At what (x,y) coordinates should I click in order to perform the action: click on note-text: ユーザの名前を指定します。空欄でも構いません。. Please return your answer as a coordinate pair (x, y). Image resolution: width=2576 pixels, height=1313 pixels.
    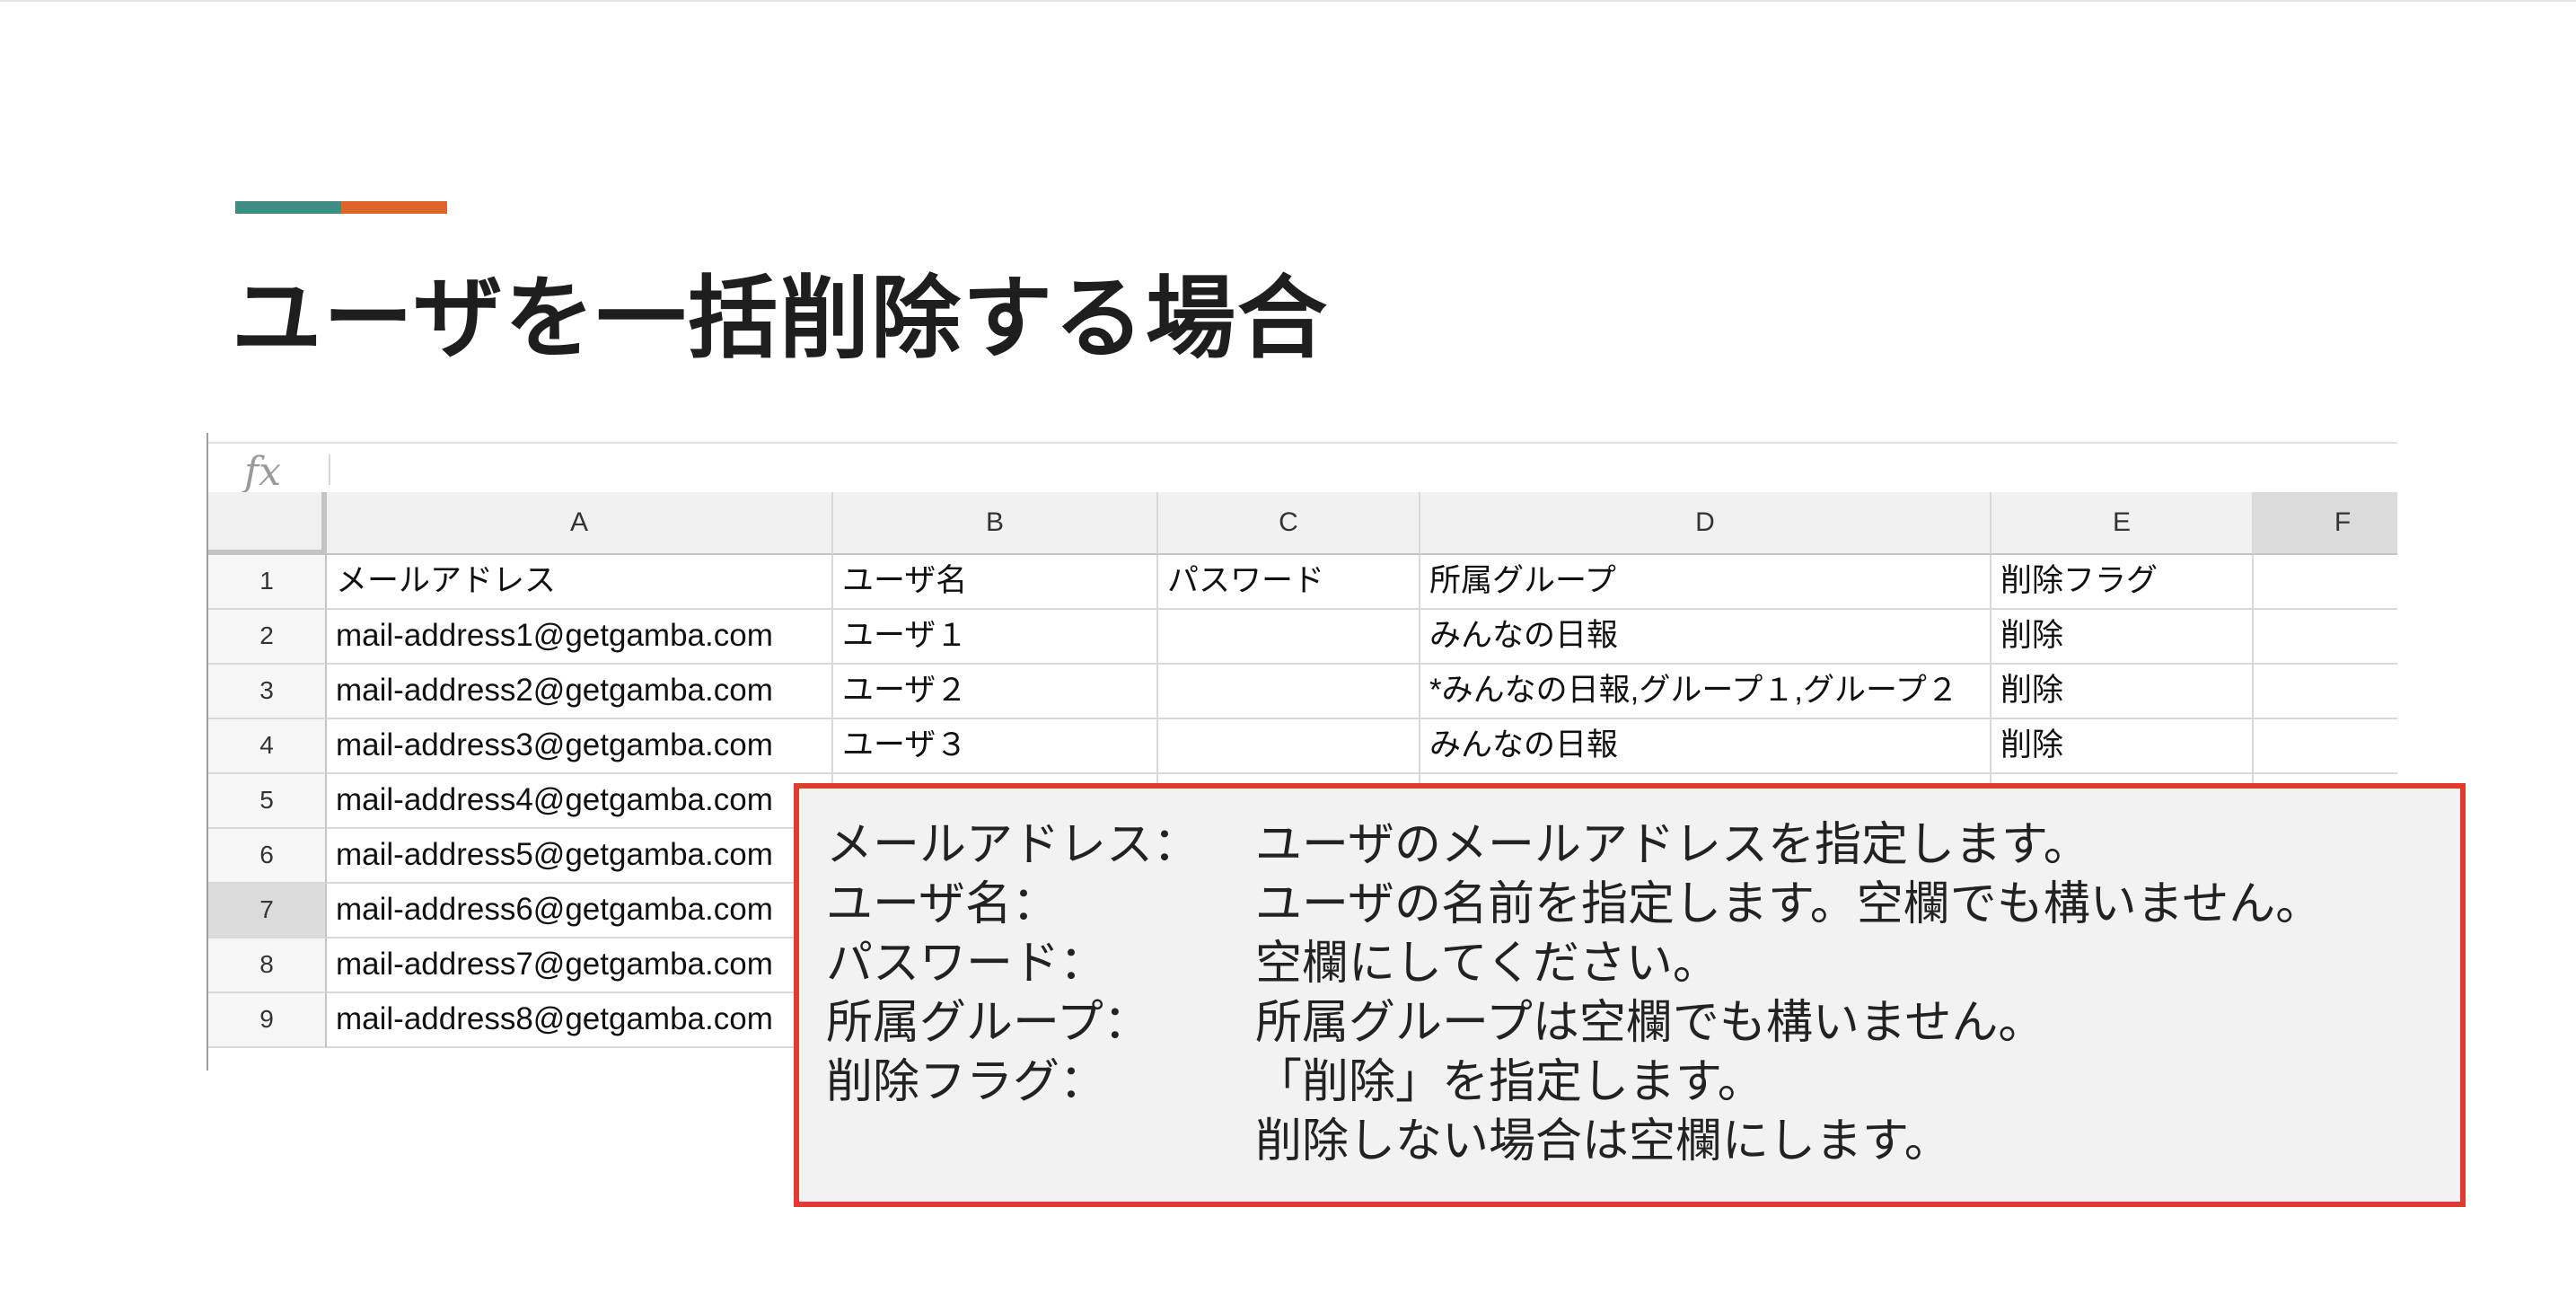
    Looking at the image, I should click on (1789, 904).